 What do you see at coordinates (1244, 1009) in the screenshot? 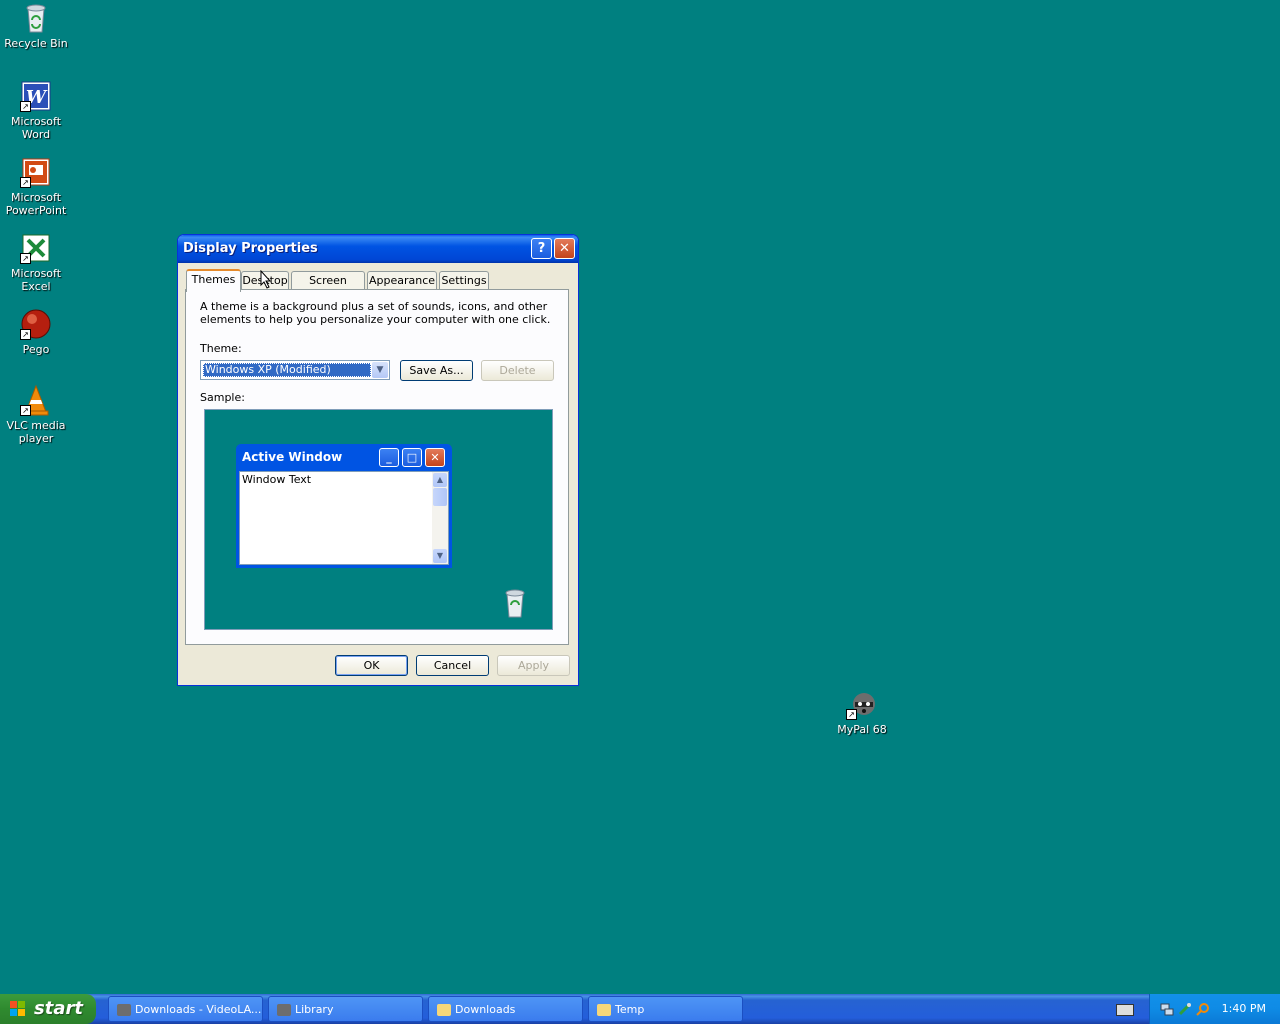
I see `clock: 1:40 PM` at bounding box center [1244, 1009].